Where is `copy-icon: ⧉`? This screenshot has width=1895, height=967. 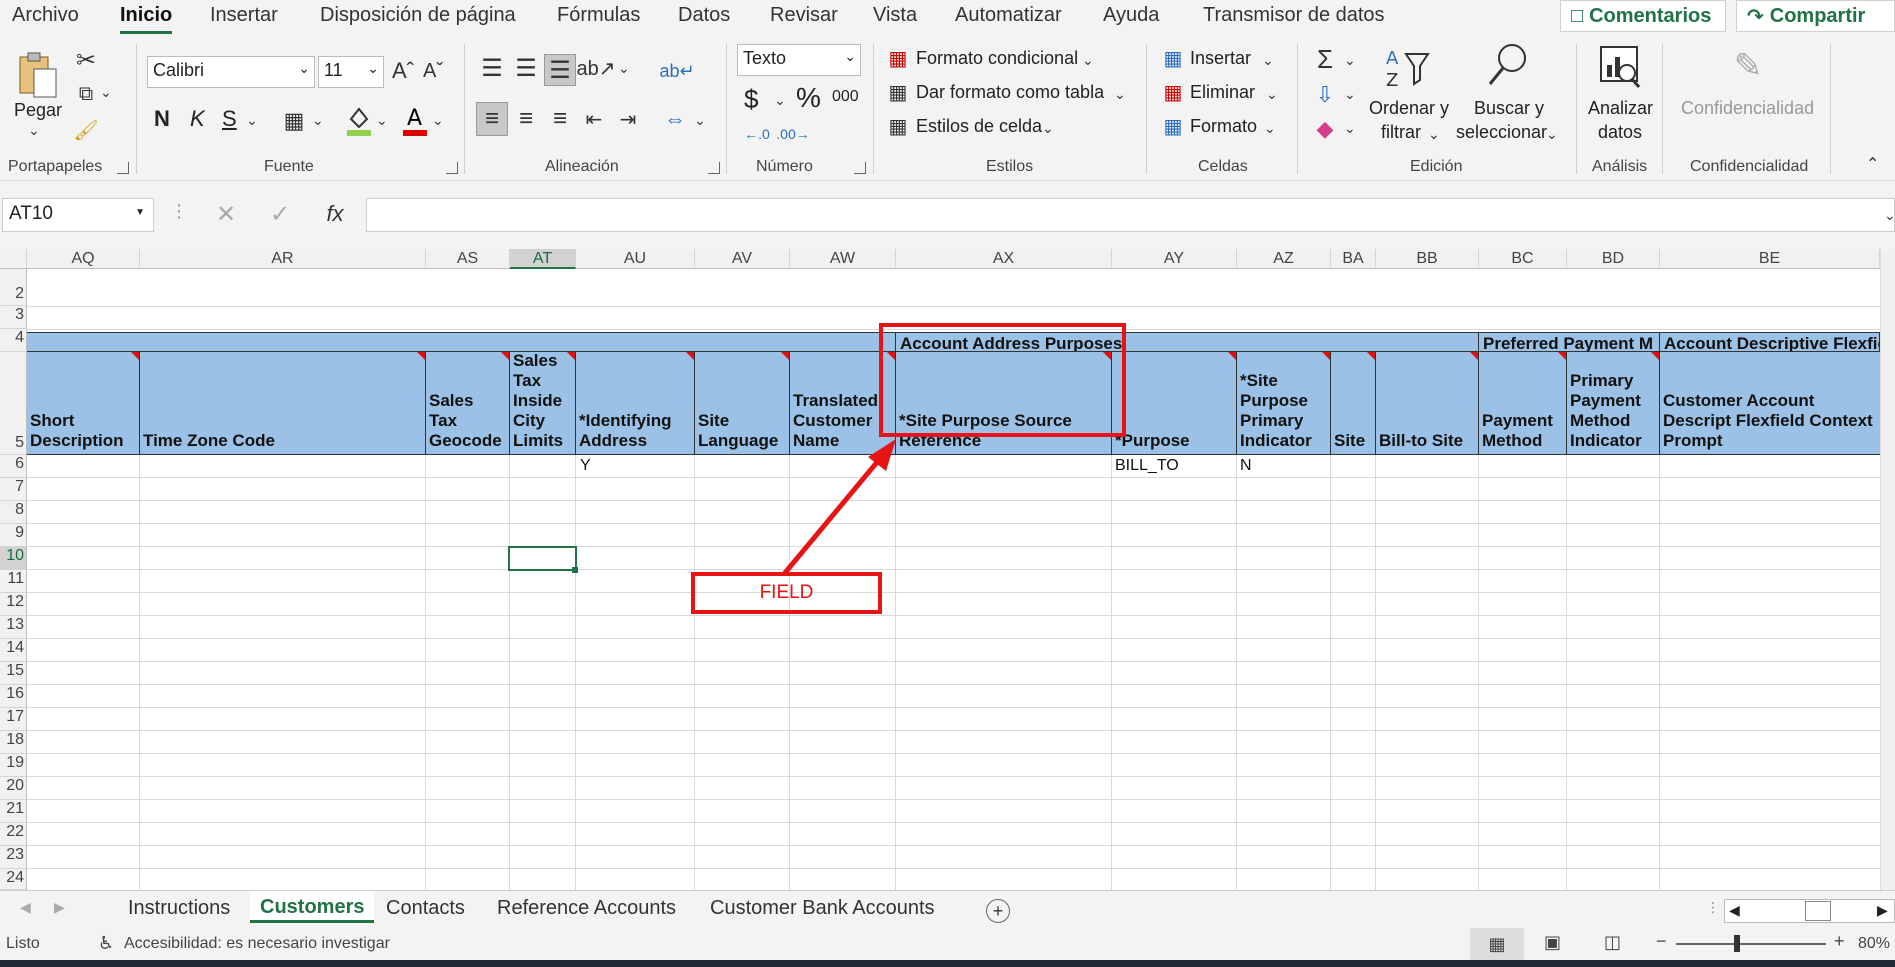
copy-icon: ⧉ is located at coordinates (86, 94).